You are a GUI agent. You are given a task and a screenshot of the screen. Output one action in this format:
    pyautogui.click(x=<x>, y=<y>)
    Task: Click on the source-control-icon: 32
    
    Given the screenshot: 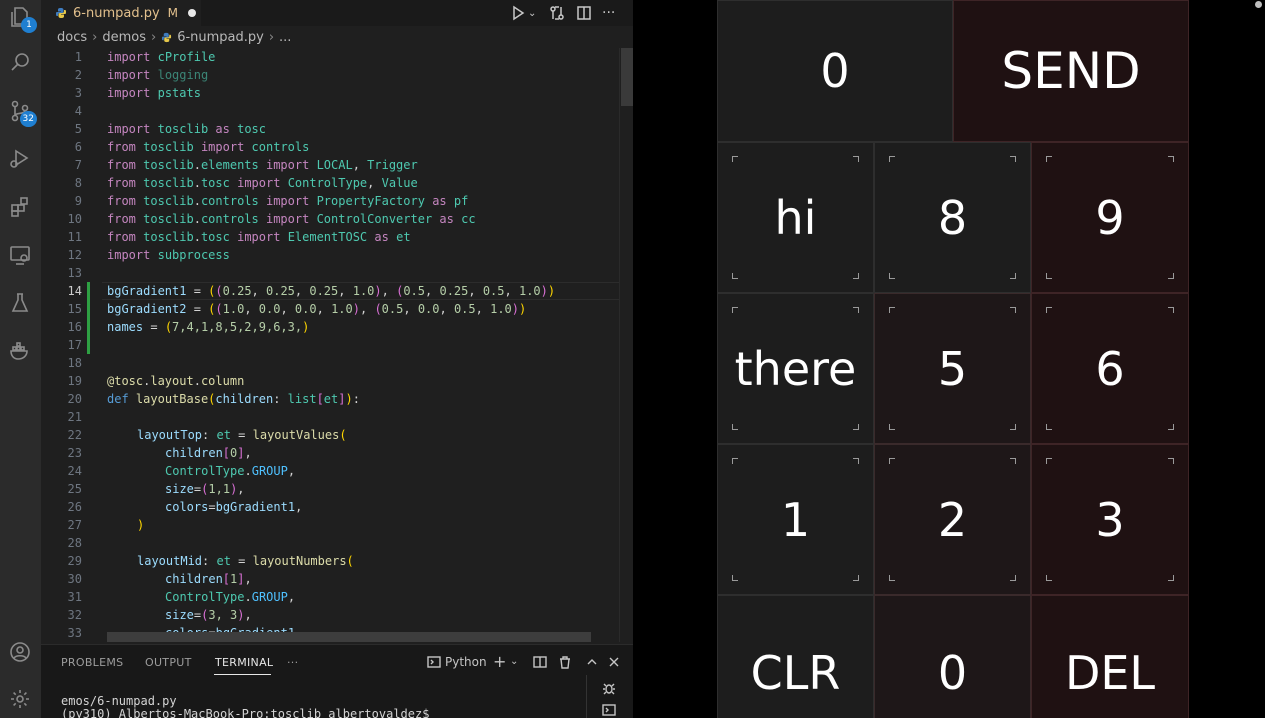 What is the action you would take?
    pyautogui.click(x=21, y=111)
    